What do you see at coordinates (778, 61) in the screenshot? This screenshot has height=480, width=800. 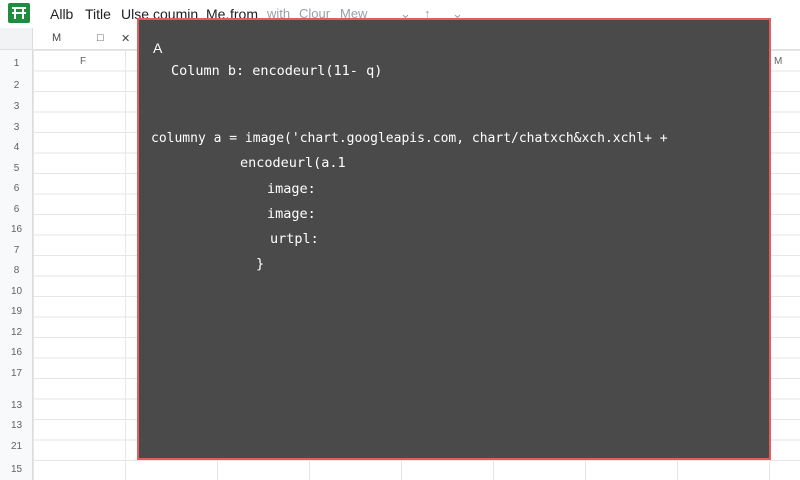 I see `column-letter-m: M` at bounding box center [778, 61].